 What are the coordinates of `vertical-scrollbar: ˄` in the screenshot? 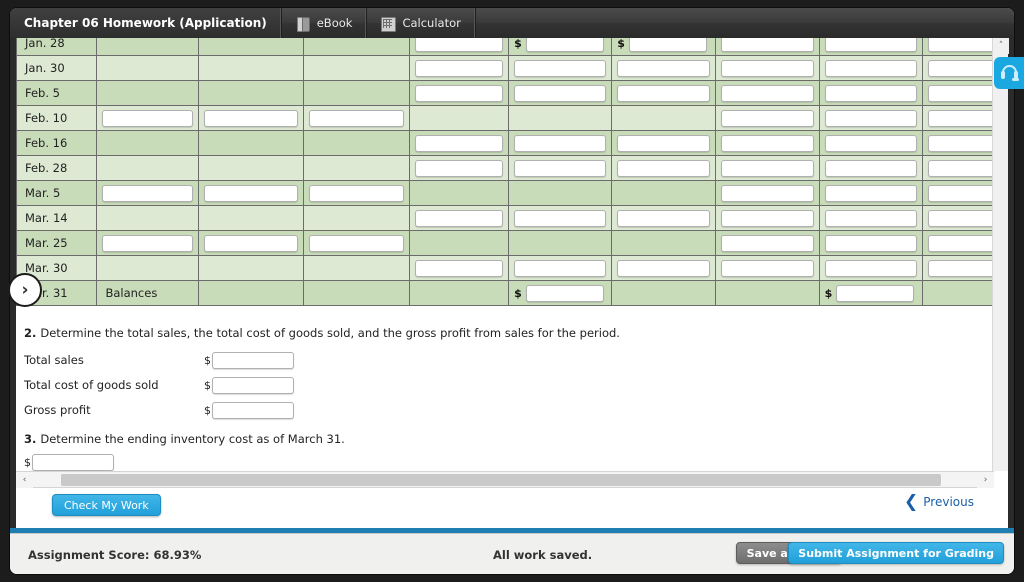 It's located at (1000, 254).